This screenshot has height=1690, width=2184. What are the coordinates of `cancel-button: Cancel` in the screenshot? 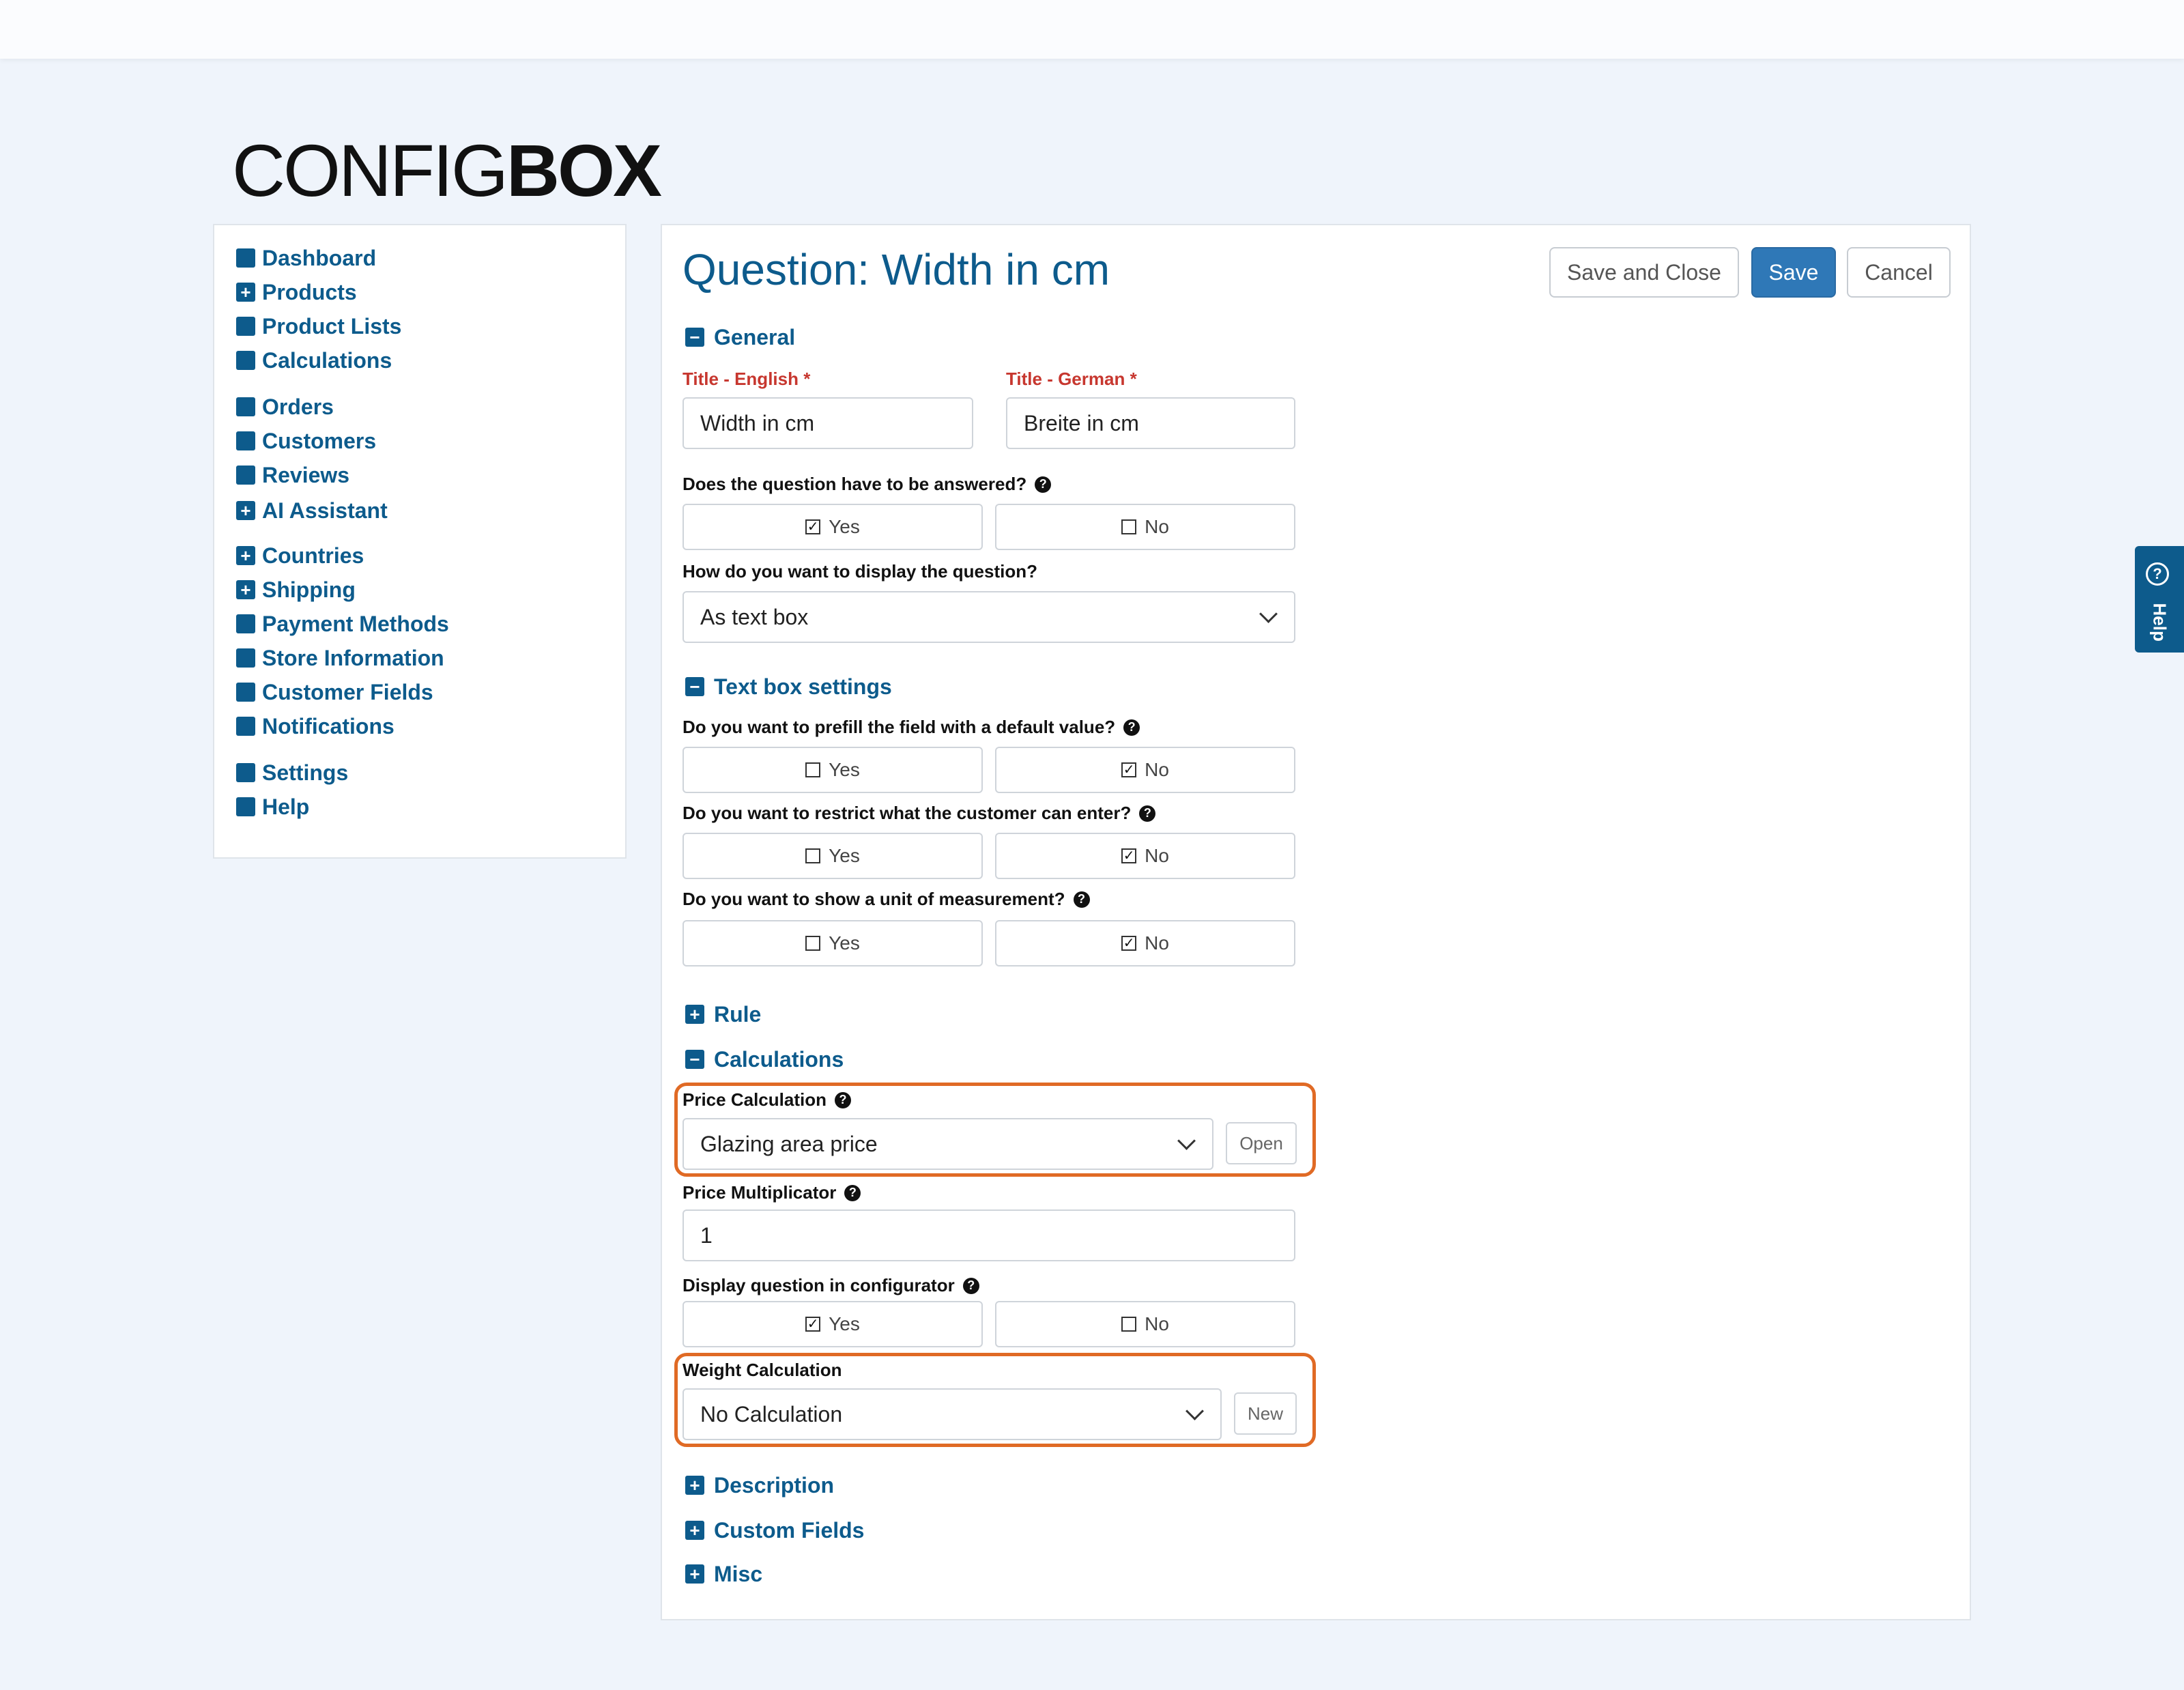 It's located at (1899, 272).